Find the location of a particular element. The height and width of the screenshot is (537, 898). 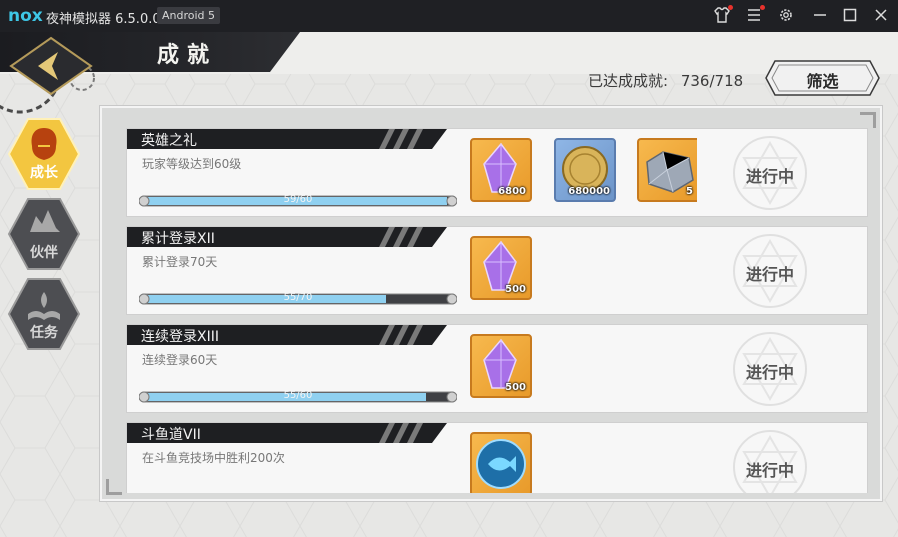

achievement-title: 连续登录XIII is located at coordinates (180, 337).